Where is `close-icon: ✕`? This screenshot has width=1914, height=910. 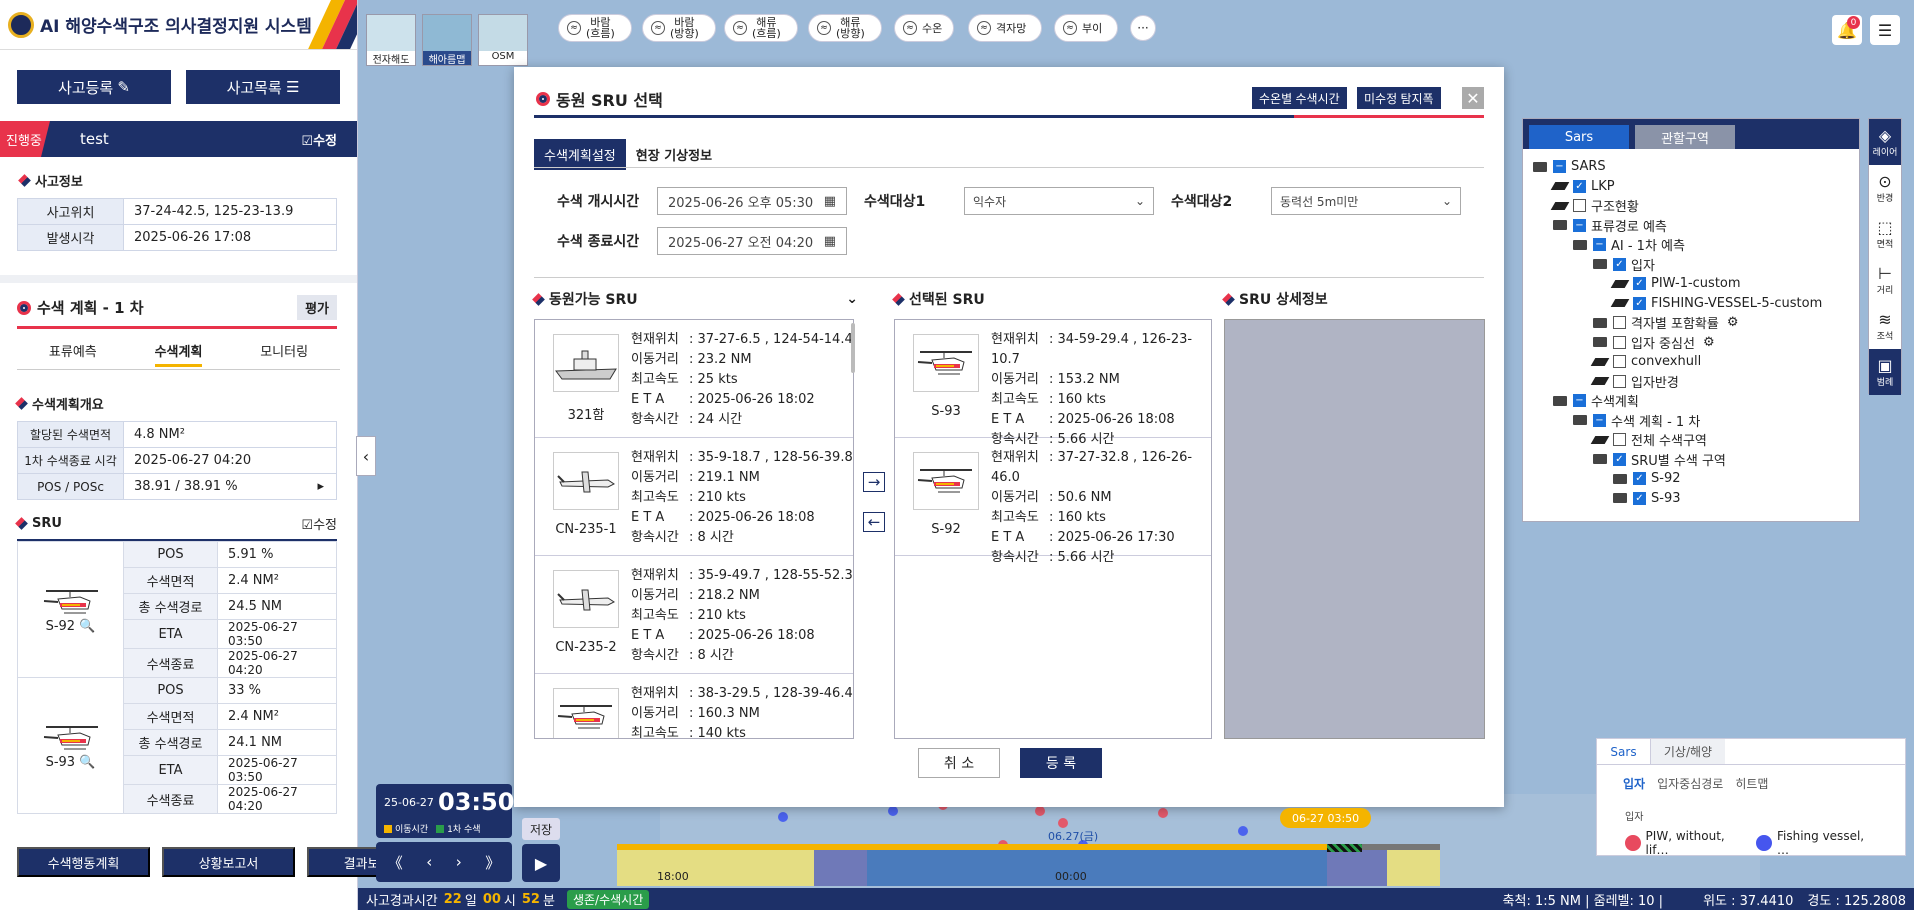 close-icon: ✕ is located at coordinates (1473, 98).